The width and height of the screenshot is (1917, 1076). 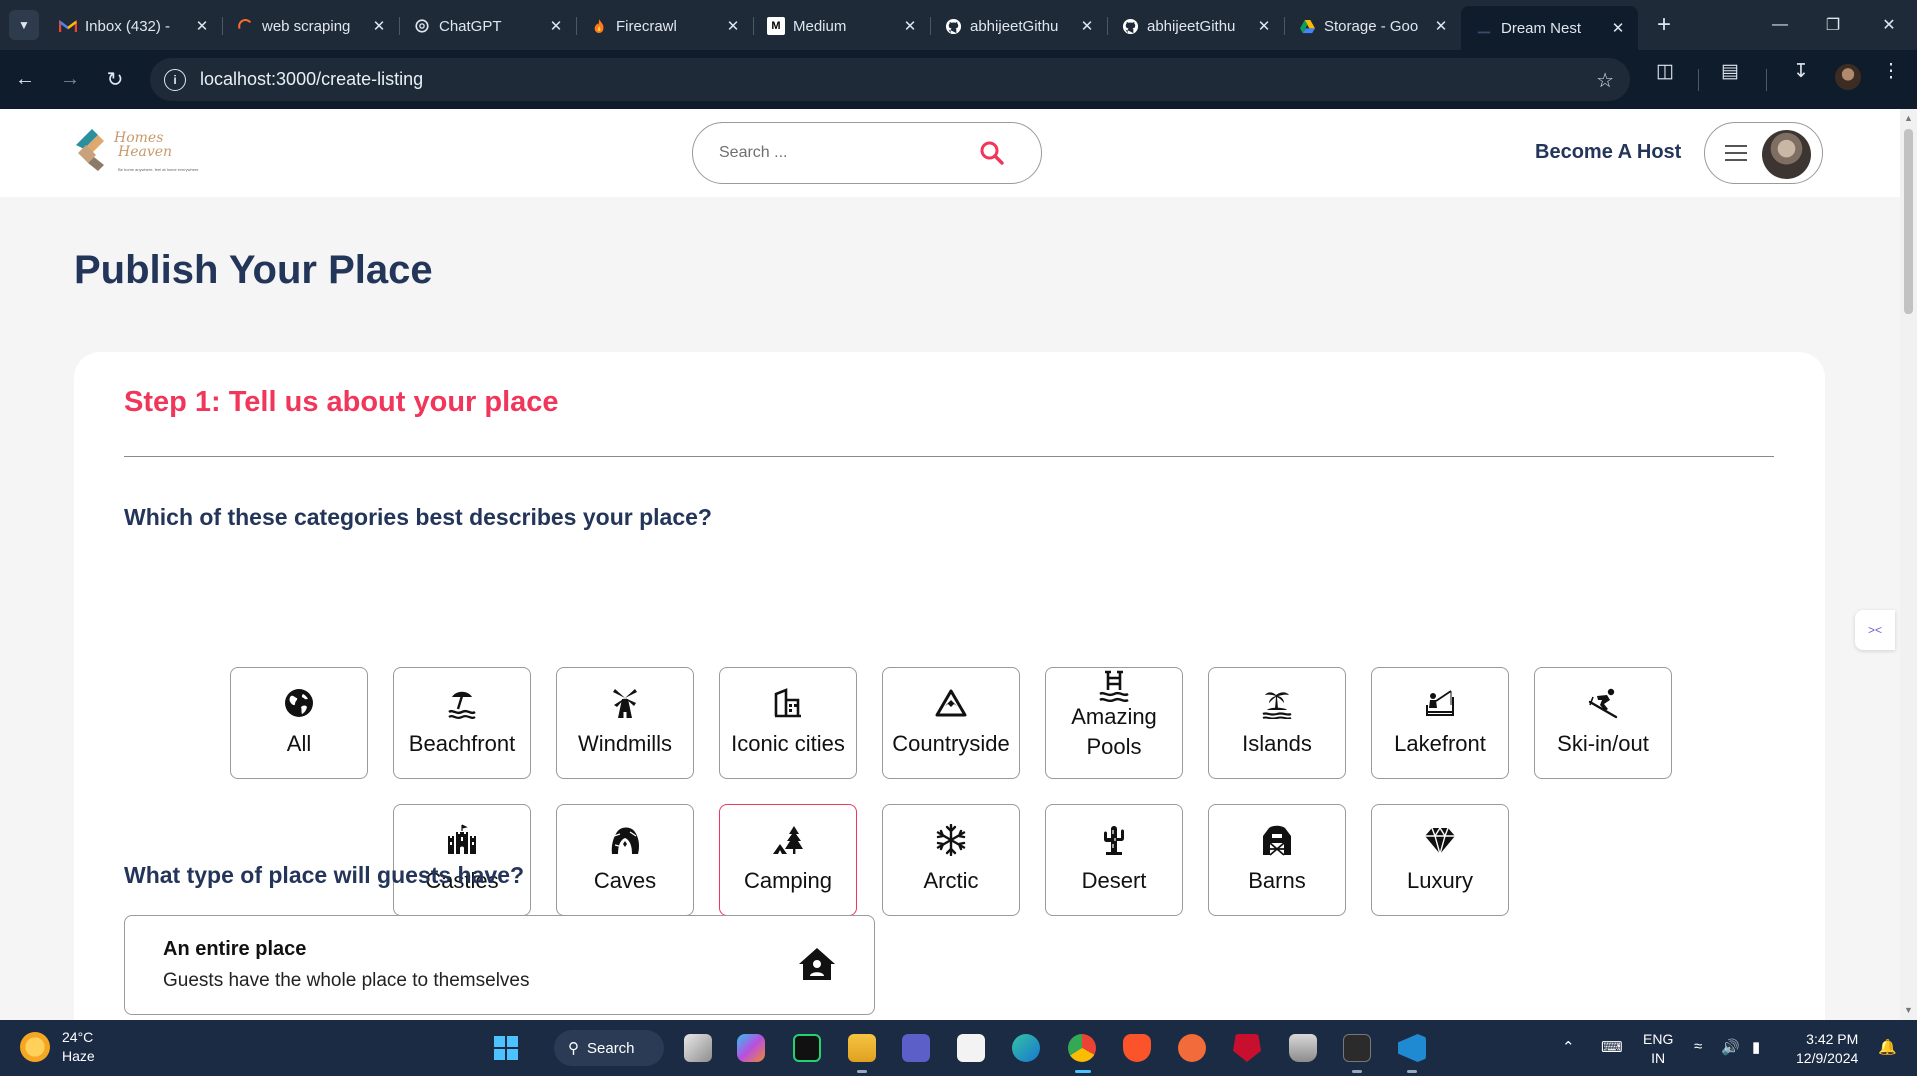 What do you see at coordinates (1730, 71) in the screenshot?
I see `reading-list-icon: ▤` at bounding box center [1730, 71].